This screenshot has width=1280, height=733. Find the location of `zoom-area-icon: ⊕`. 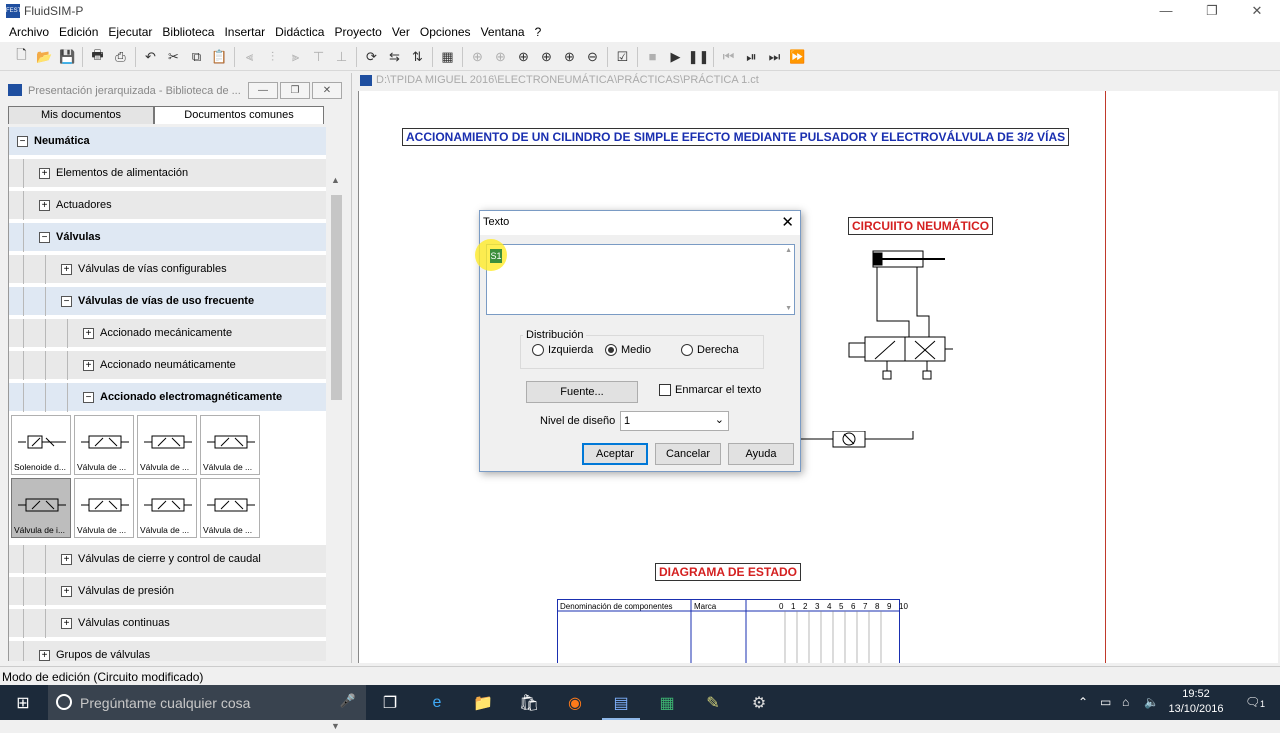

zoom-area-icon: ⊕ is located at coordinates (500, 57).